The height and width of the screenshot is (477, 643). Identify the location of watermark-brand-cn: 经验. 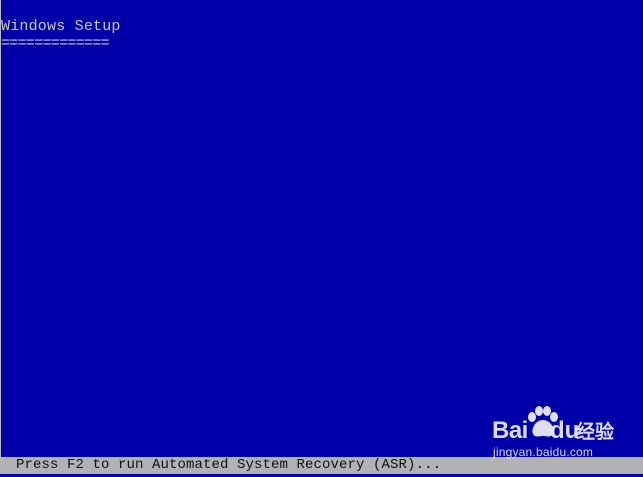
(595, 432).